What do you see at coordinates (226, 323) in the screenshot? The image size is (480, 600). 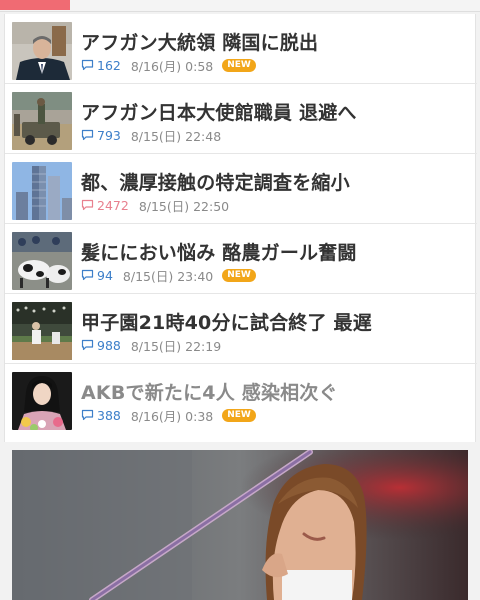 I see `news-title: 甲子園21時40分に試合終了 最遅` at bounding box center [226, 323].